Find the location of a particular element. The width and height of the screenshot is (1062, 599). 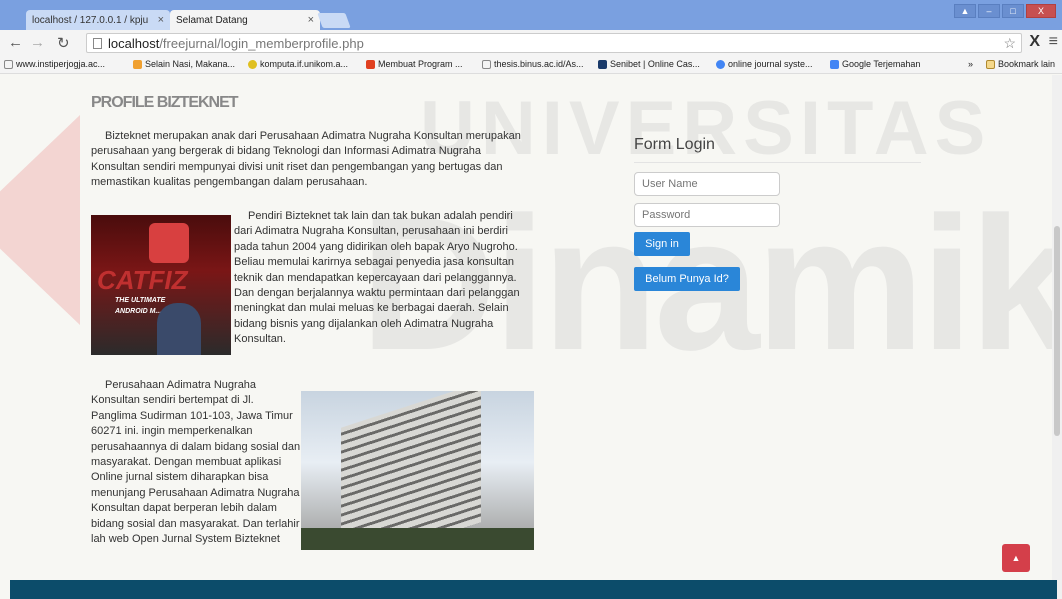

tab-phpmyadmin: localhost / 127.0.0.1 / kpju × is located at coordinates (98, 20).